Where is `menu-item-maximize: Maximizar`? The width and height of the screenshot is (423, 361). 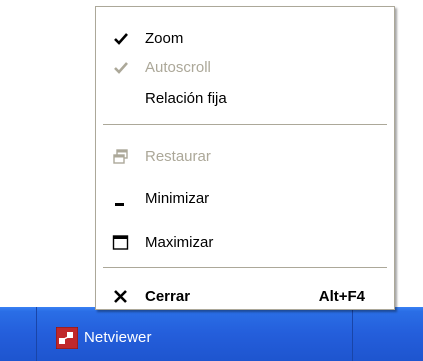
menu-item-maximize: Maximizar is located at coordinates (245, 243).